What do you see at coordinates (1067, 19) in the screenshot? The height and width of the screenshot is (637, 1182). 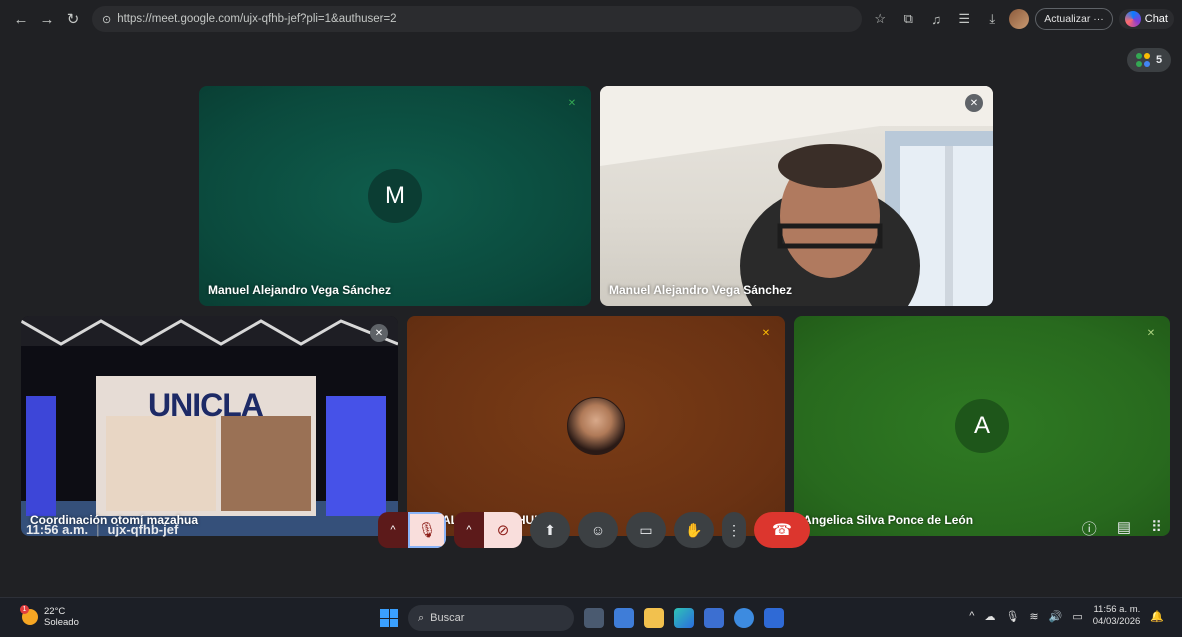 I see `update-label: Actualizar` at bounding box center [1067, 19].